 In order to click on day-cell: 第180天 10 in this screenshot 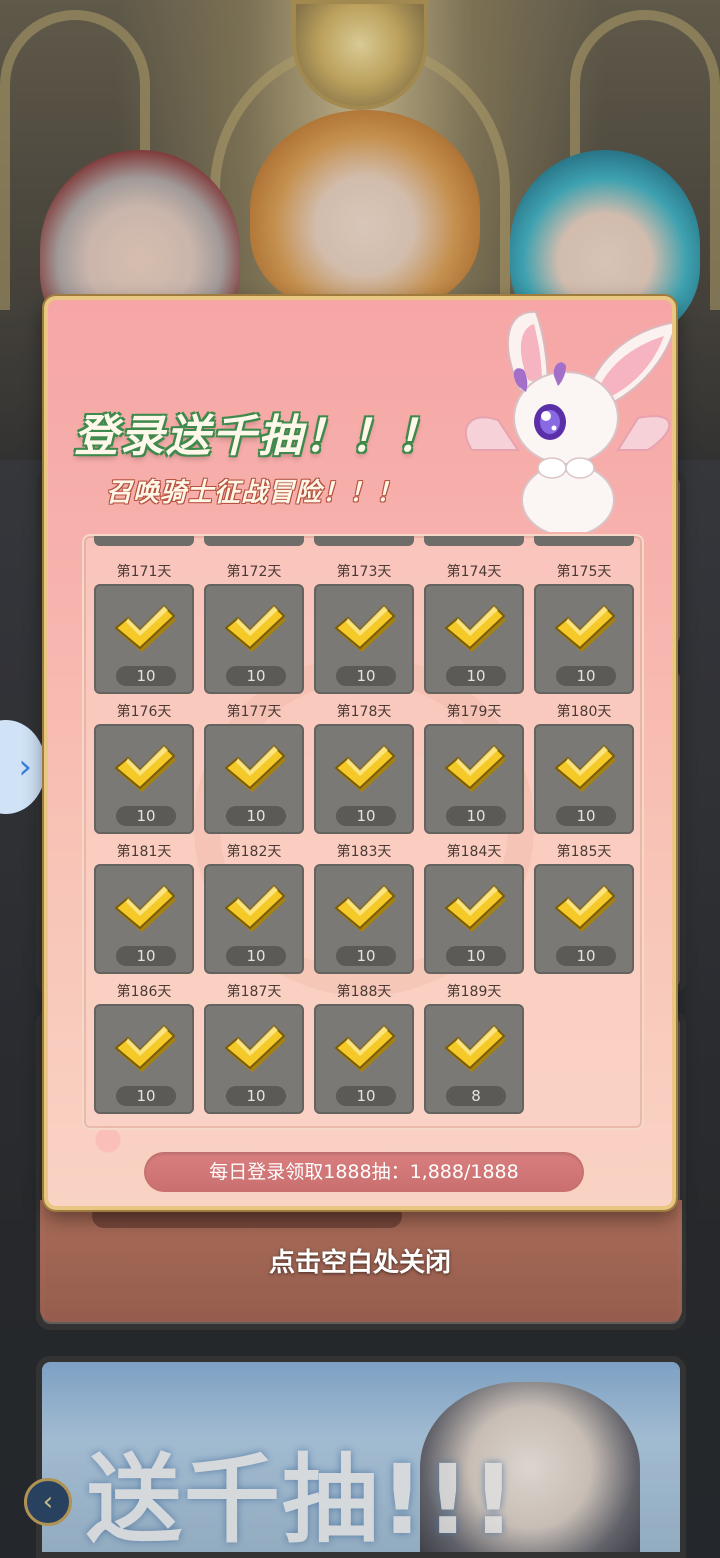, I will do `click(584, 770)`.